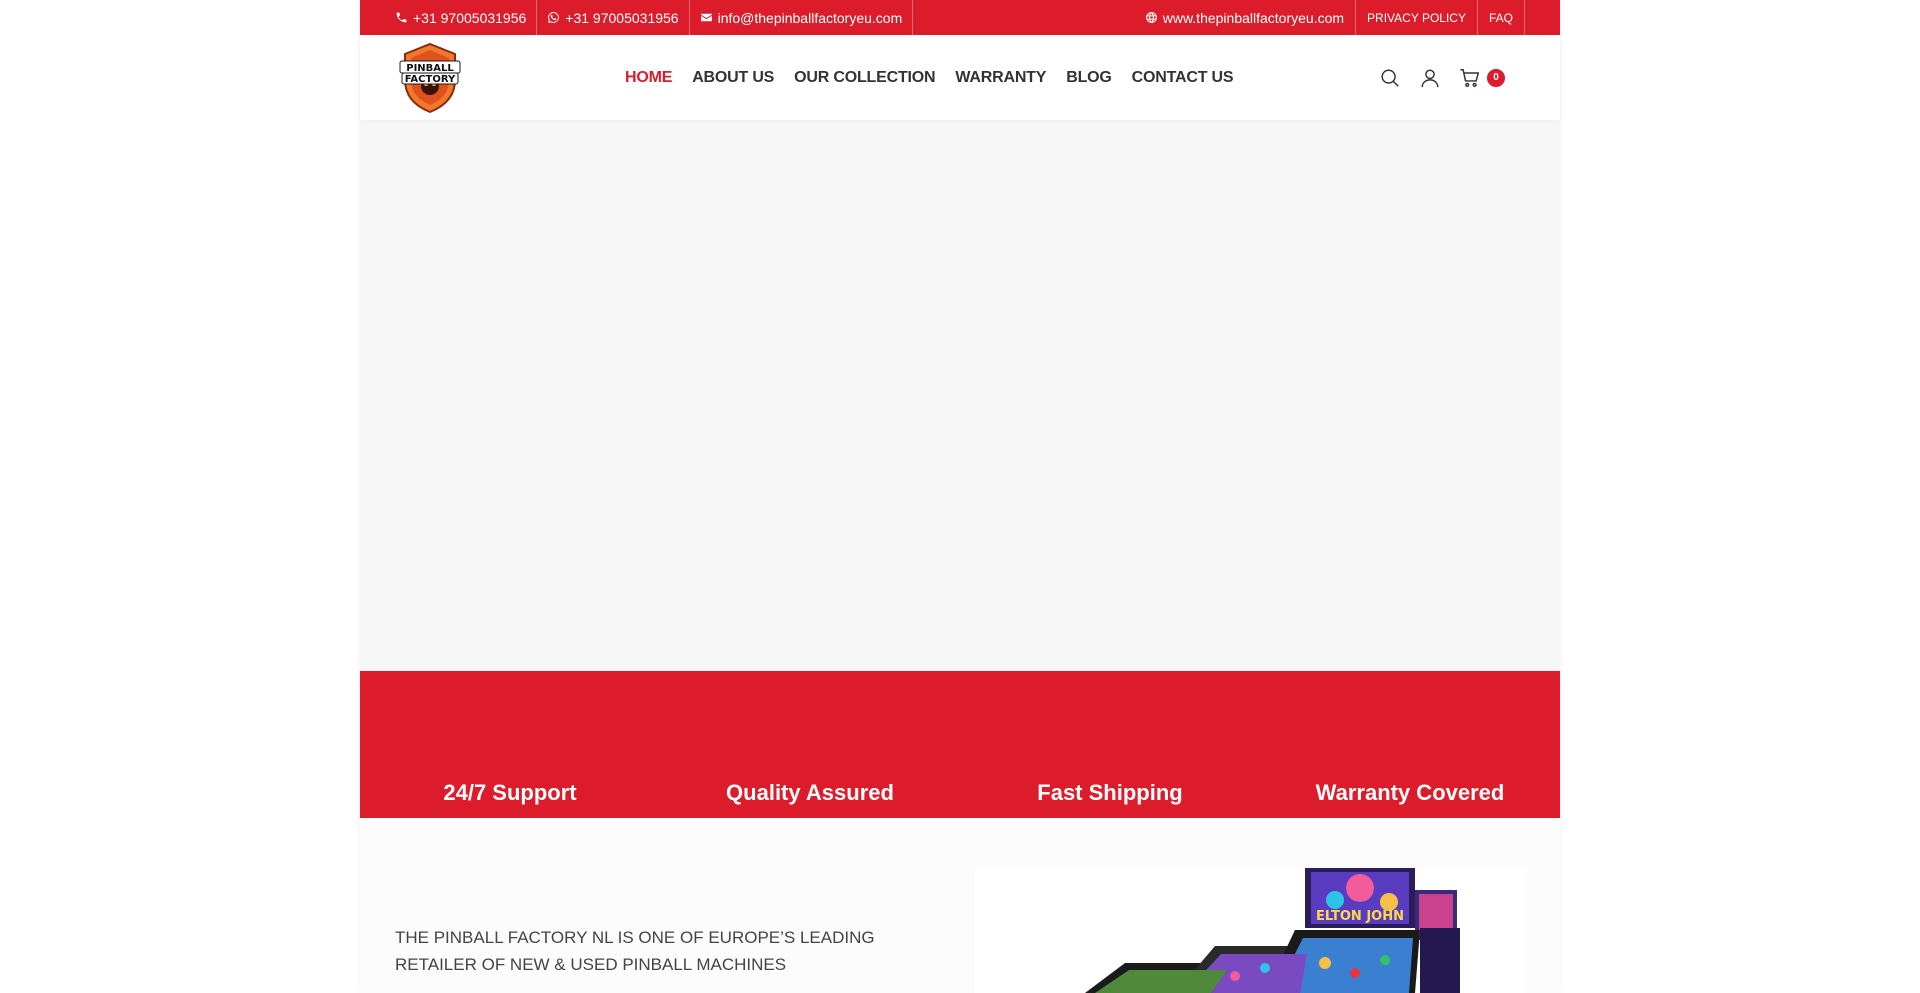 The height and width of the screenshot is (993, 1920). I want to click on logo-text-bottom: FACTORY, so click(430, 79).